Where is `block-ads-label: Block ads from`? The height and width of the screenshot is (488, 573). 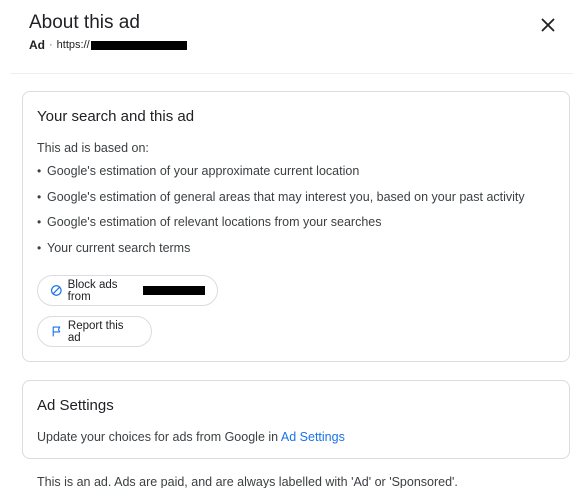
block-ads-label: Block ads from is located at coordinates (92, 290).